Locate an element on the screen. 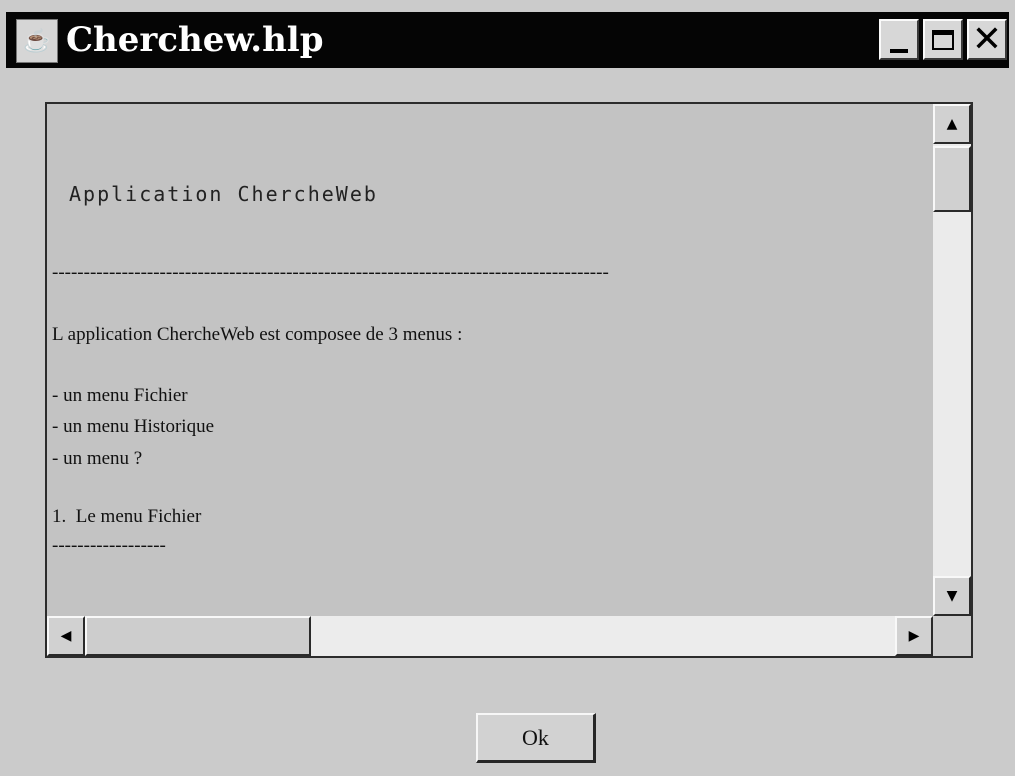 The image size is (1015, 776). left-arrow-icon: ◀ is located at coordinates (66, 636).